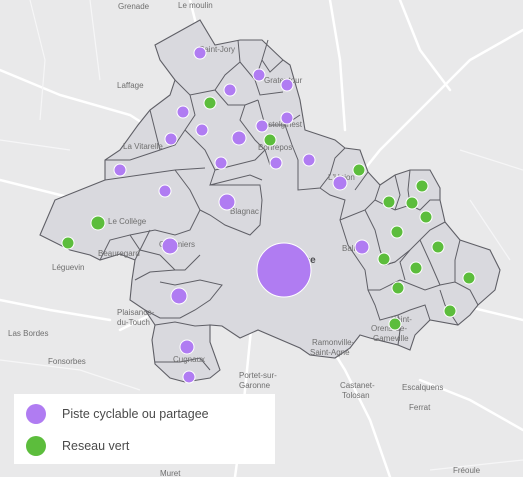  Describe the element at coordinates (420, 407) in the screenshot. I see `label-ferrat: Ferrat` at that location.